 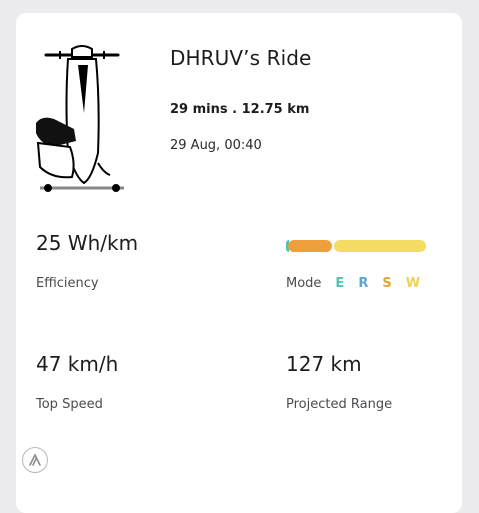 What do you see at coordinates (340, 283) in the screenshot?
I see `mode-letter-e: E` at bounding box center [340, 283].